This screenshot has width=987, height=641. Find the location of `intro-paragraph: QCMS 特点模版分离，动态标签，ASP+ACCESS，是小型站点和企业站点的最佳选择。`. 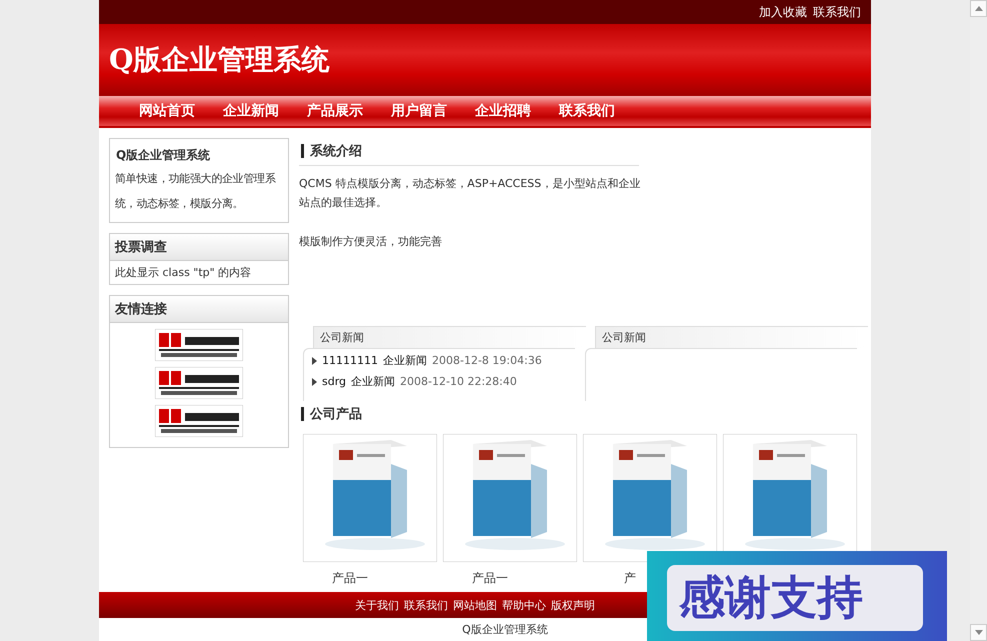

intro-paragraph: QCMS 特点模版分离，动态标签，ASP+ACCESS，是小型站点和企业站点的最佳选择。 is located at coordinates (470, 193).